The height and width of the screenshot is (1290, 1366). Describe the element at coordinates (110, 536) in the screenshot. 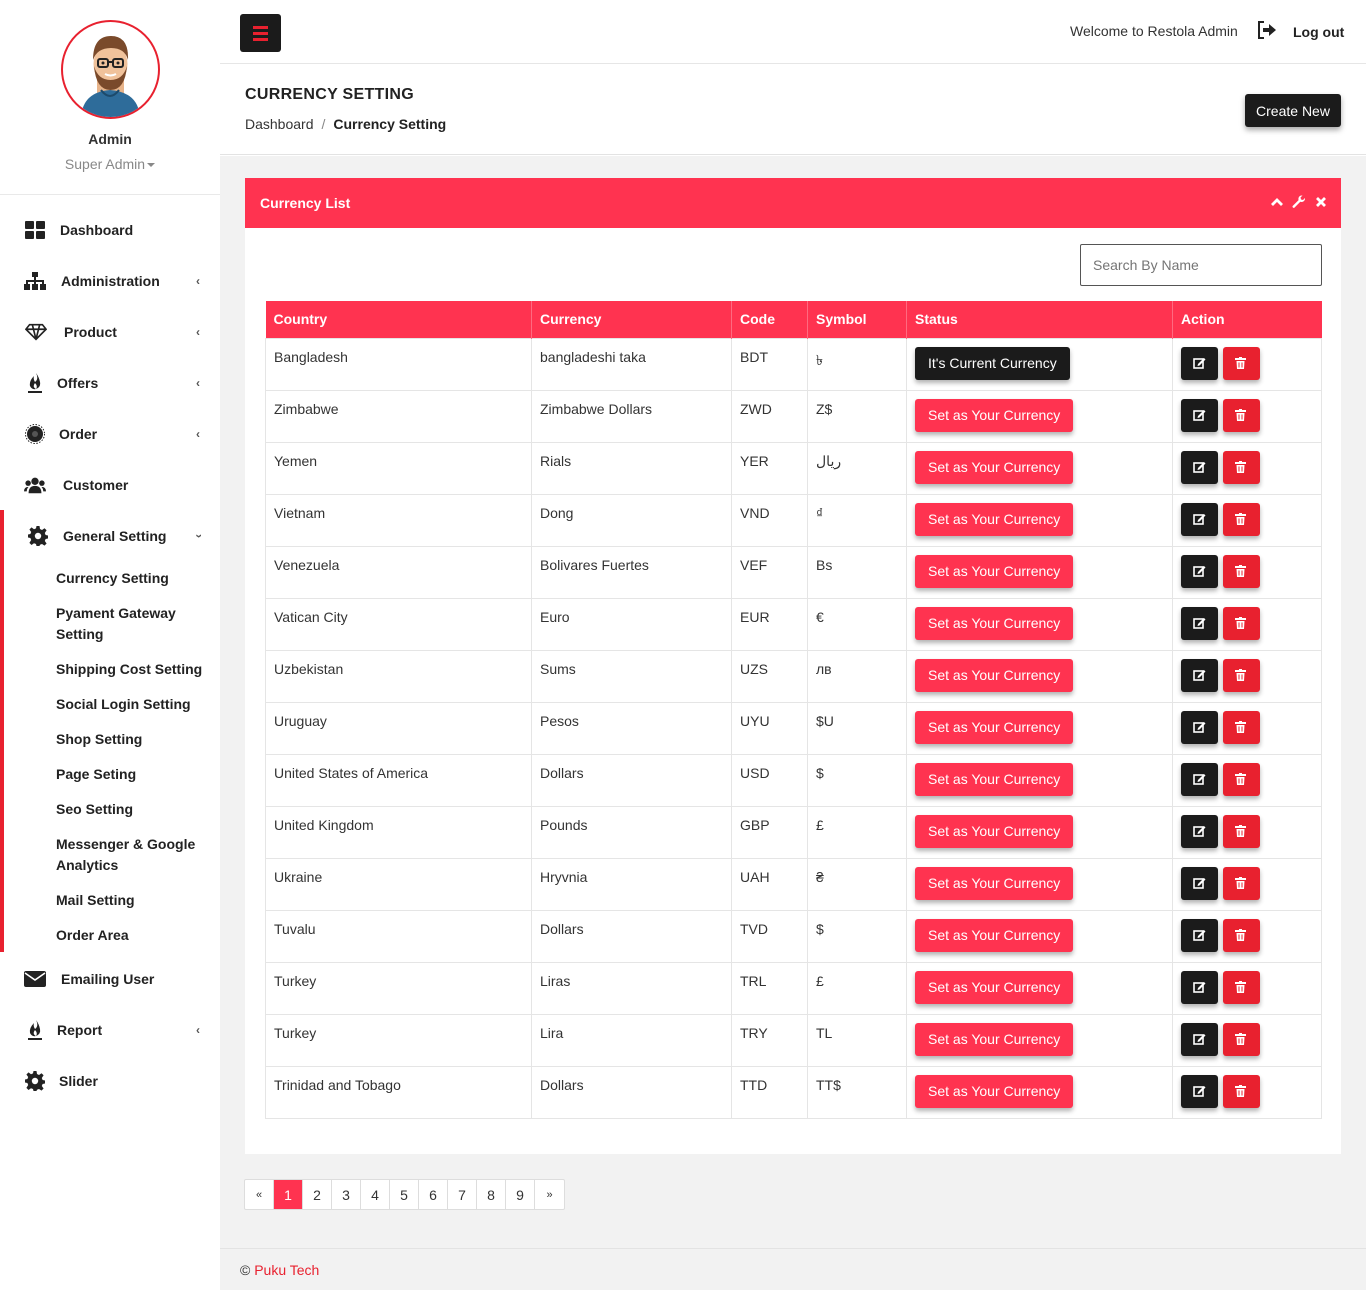

I see `sidebar-item-general-setting: General Setting ‹` at that location.